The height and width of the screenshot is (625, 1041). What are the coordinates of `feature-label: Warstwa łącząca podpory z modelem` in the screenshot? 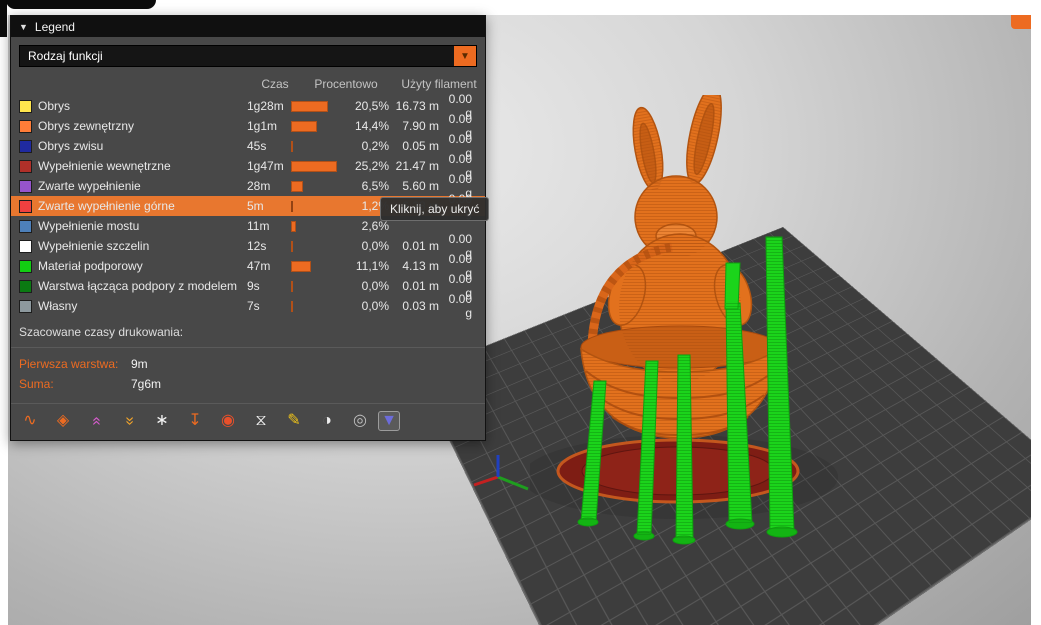 It's located at (137, 286).